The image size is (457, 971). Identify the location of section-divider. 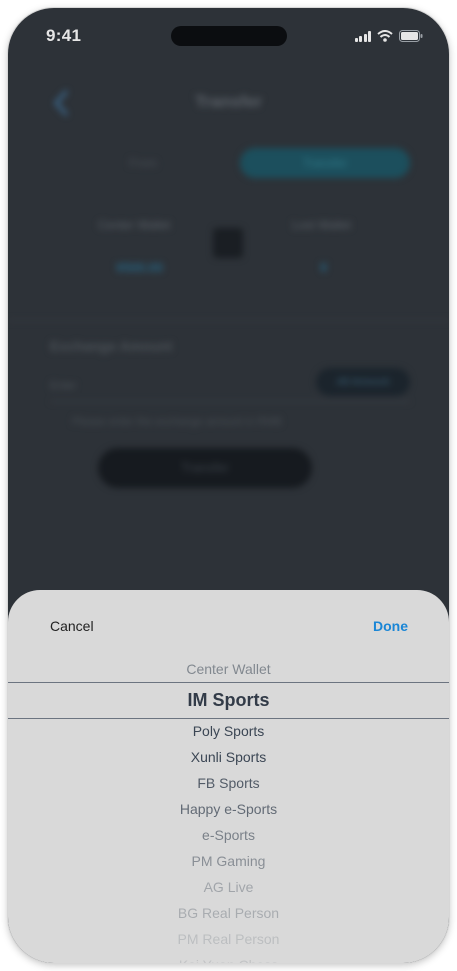
(228, 320).